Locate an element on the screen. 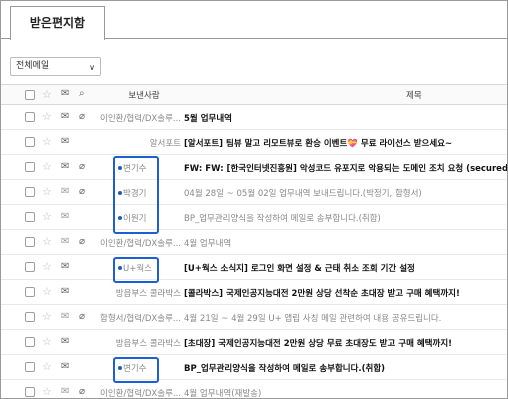 Image resolution: width=508 pixels, height=399 pixels. mail-list-header: ☆ ✉ ⌕ 보낸사람 제목 is located at coordinates (254, 94).